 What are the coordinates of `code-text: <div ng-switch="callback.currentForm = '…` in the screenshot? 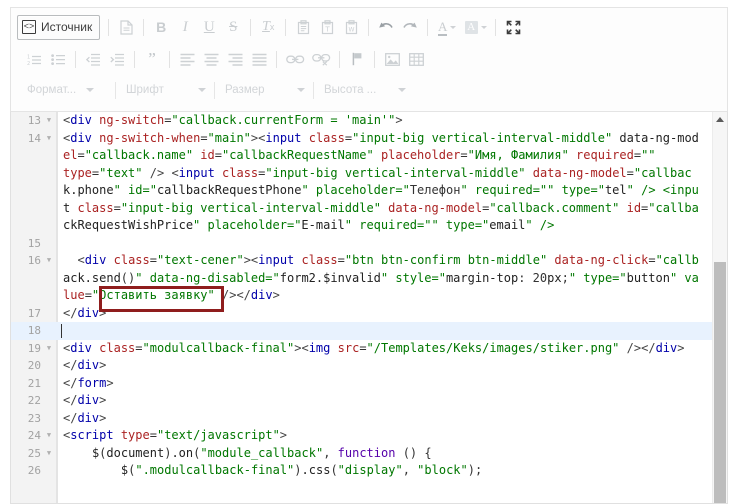 It's located at (233, 120).